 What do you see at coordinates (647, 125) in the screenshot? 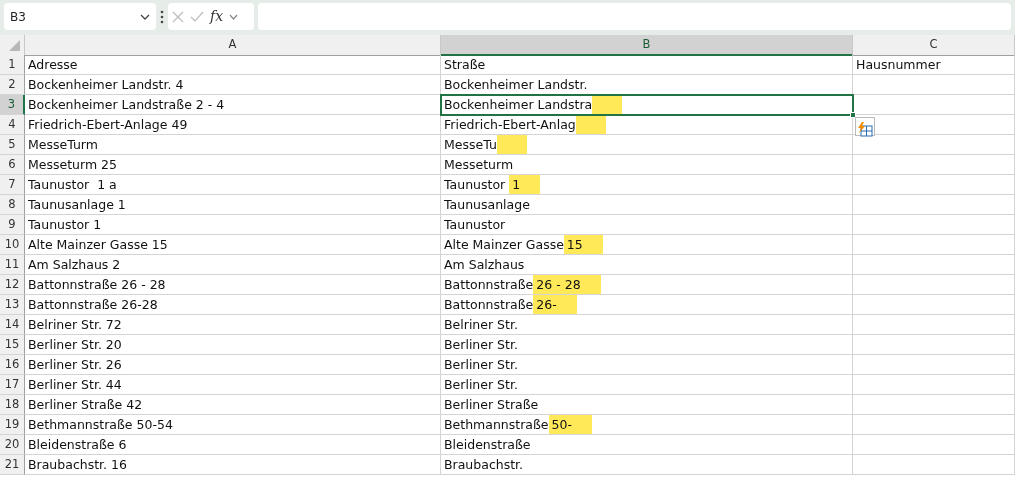
I see `table-cell: Friedrich-Ebert-Anlag` at bounding box center [647, 125].